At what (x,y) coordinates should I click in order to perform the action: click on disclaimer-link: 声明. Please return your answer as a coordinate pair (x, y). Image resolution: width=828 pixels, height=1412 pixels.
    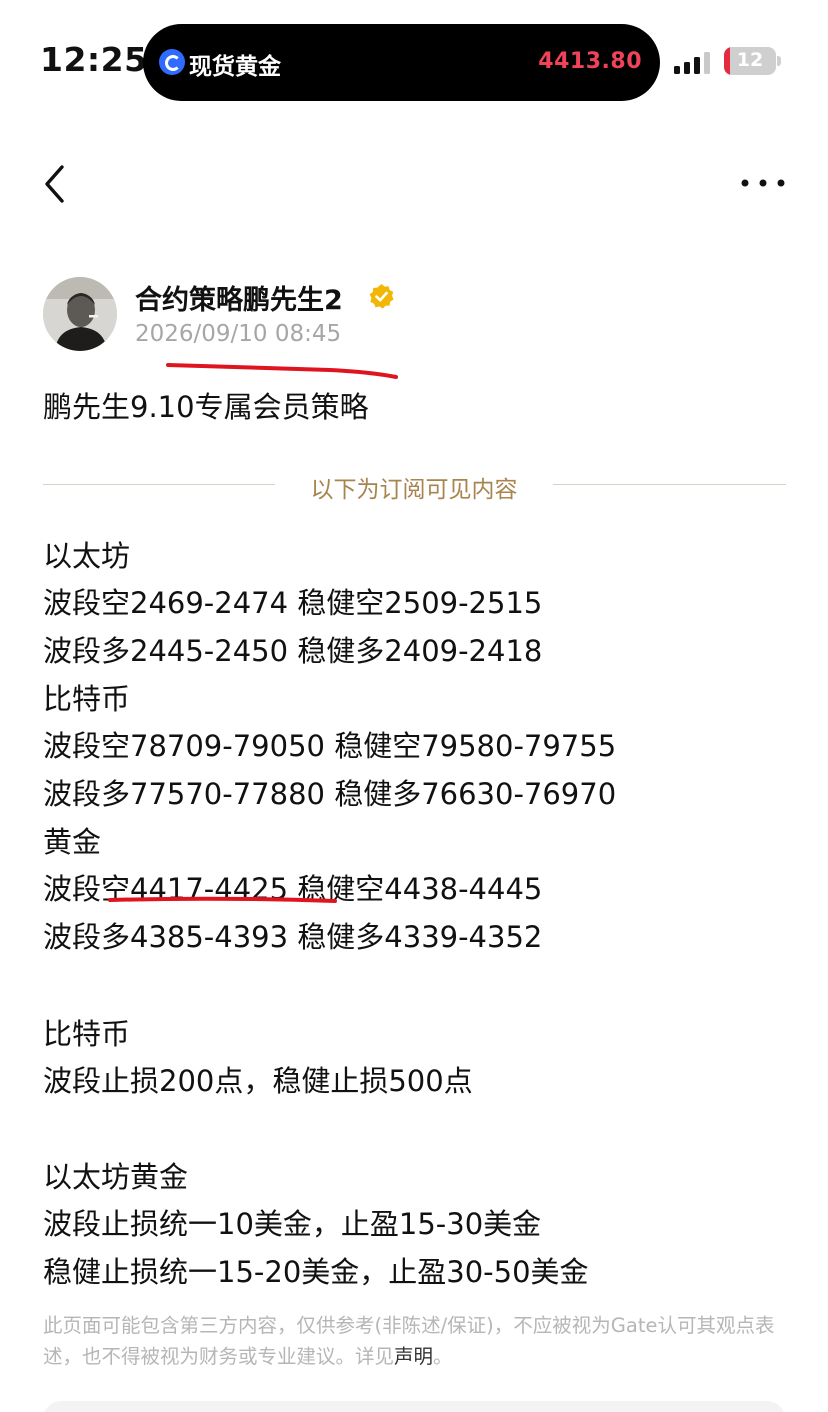
    Looking at the image, I should click on (413, 1356).